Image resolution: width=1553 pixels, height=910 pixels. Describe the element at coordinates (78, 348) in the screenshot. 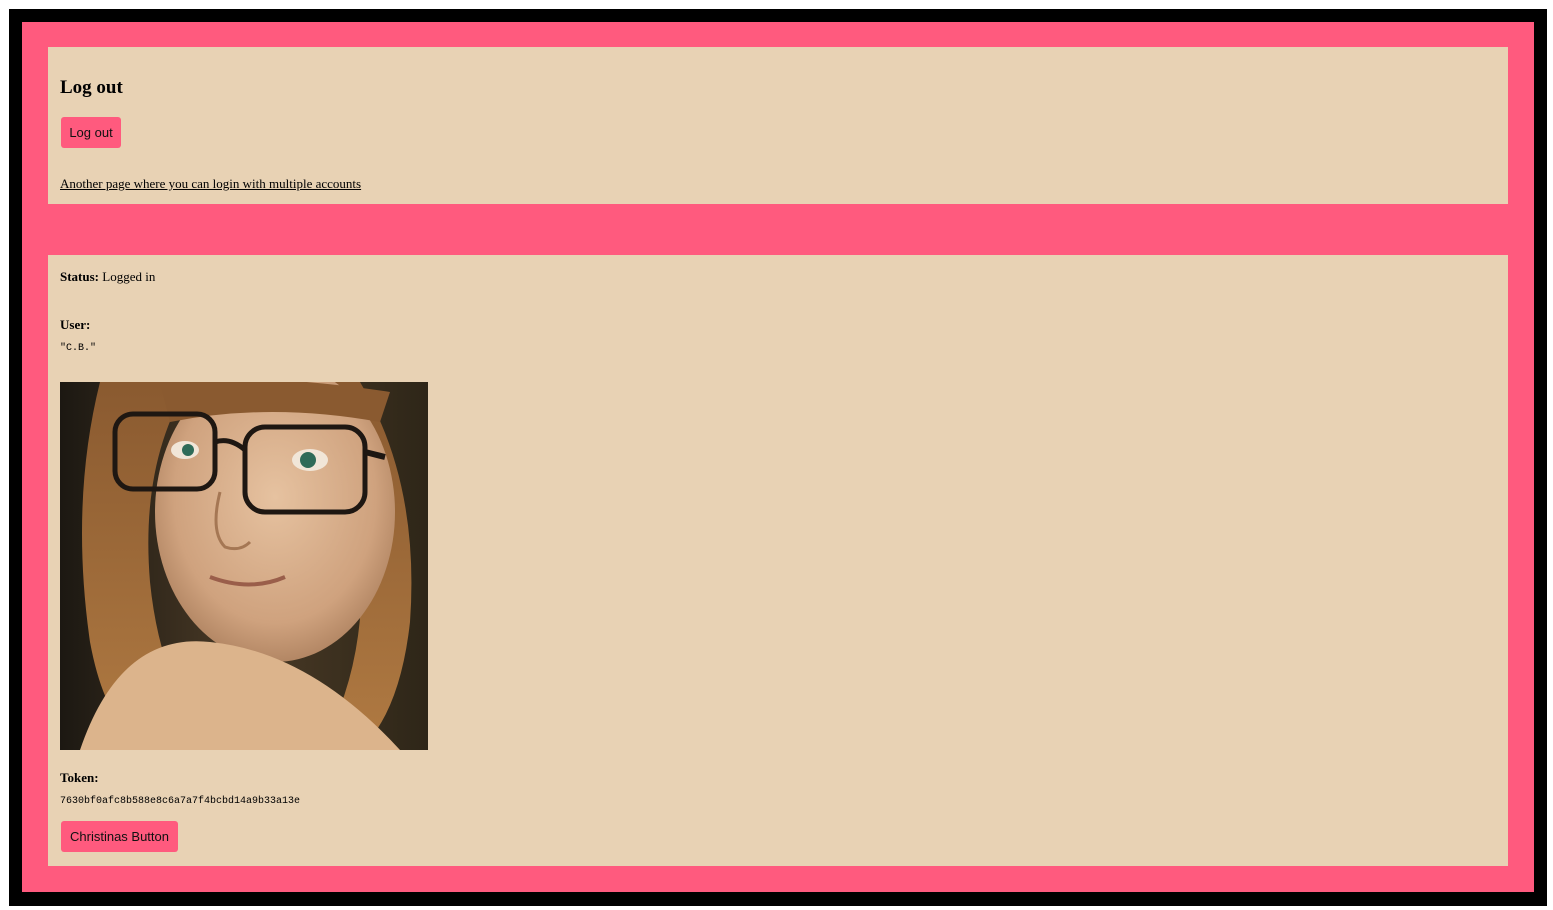

I see `user-value: "C.B."` at that location.